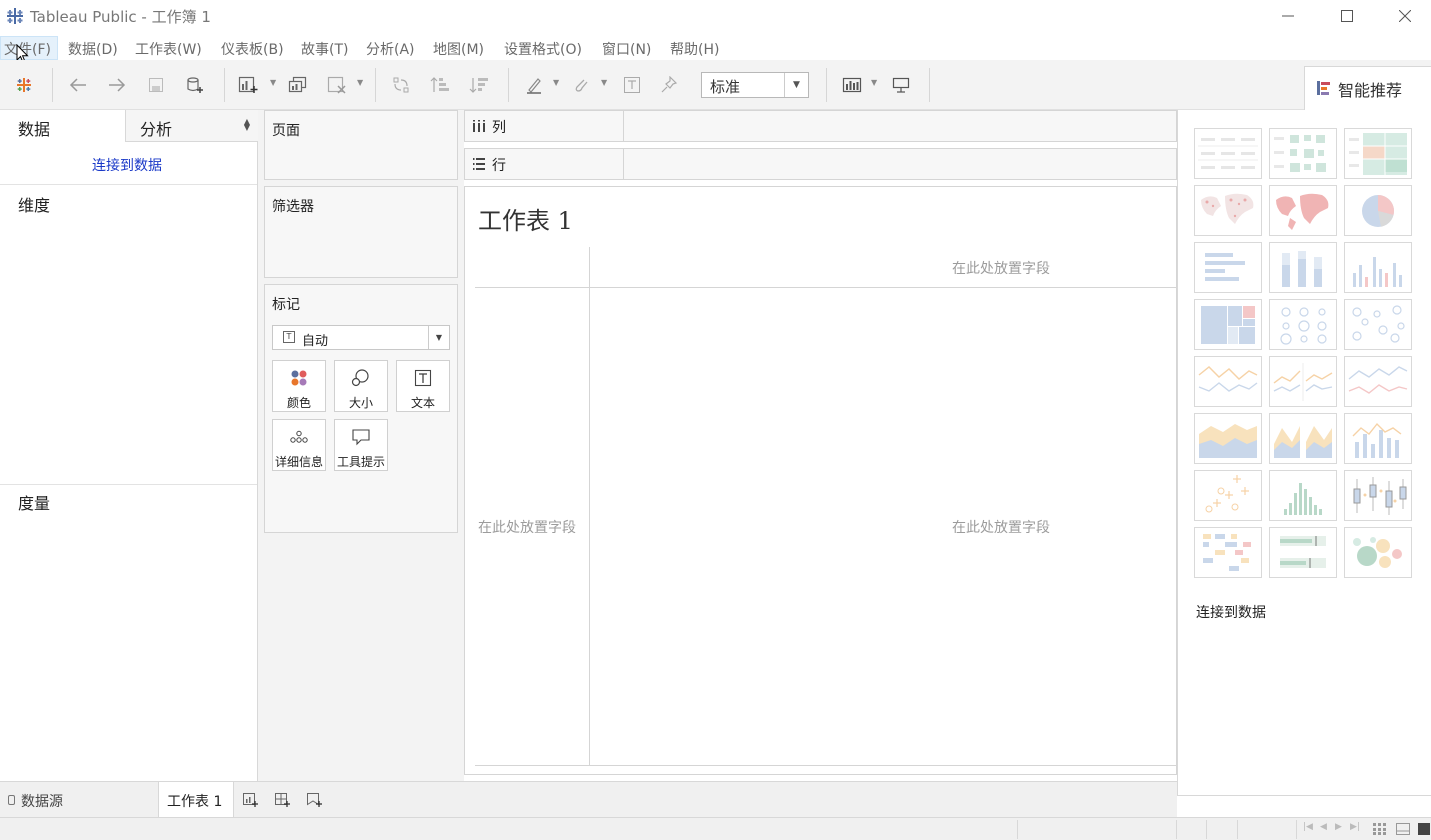 This screenshot has width=1431, height=840. What do you see at coordinates (534, 85) in the screenshot?
I see `highlight-icon` at bounding box center [534, 85].